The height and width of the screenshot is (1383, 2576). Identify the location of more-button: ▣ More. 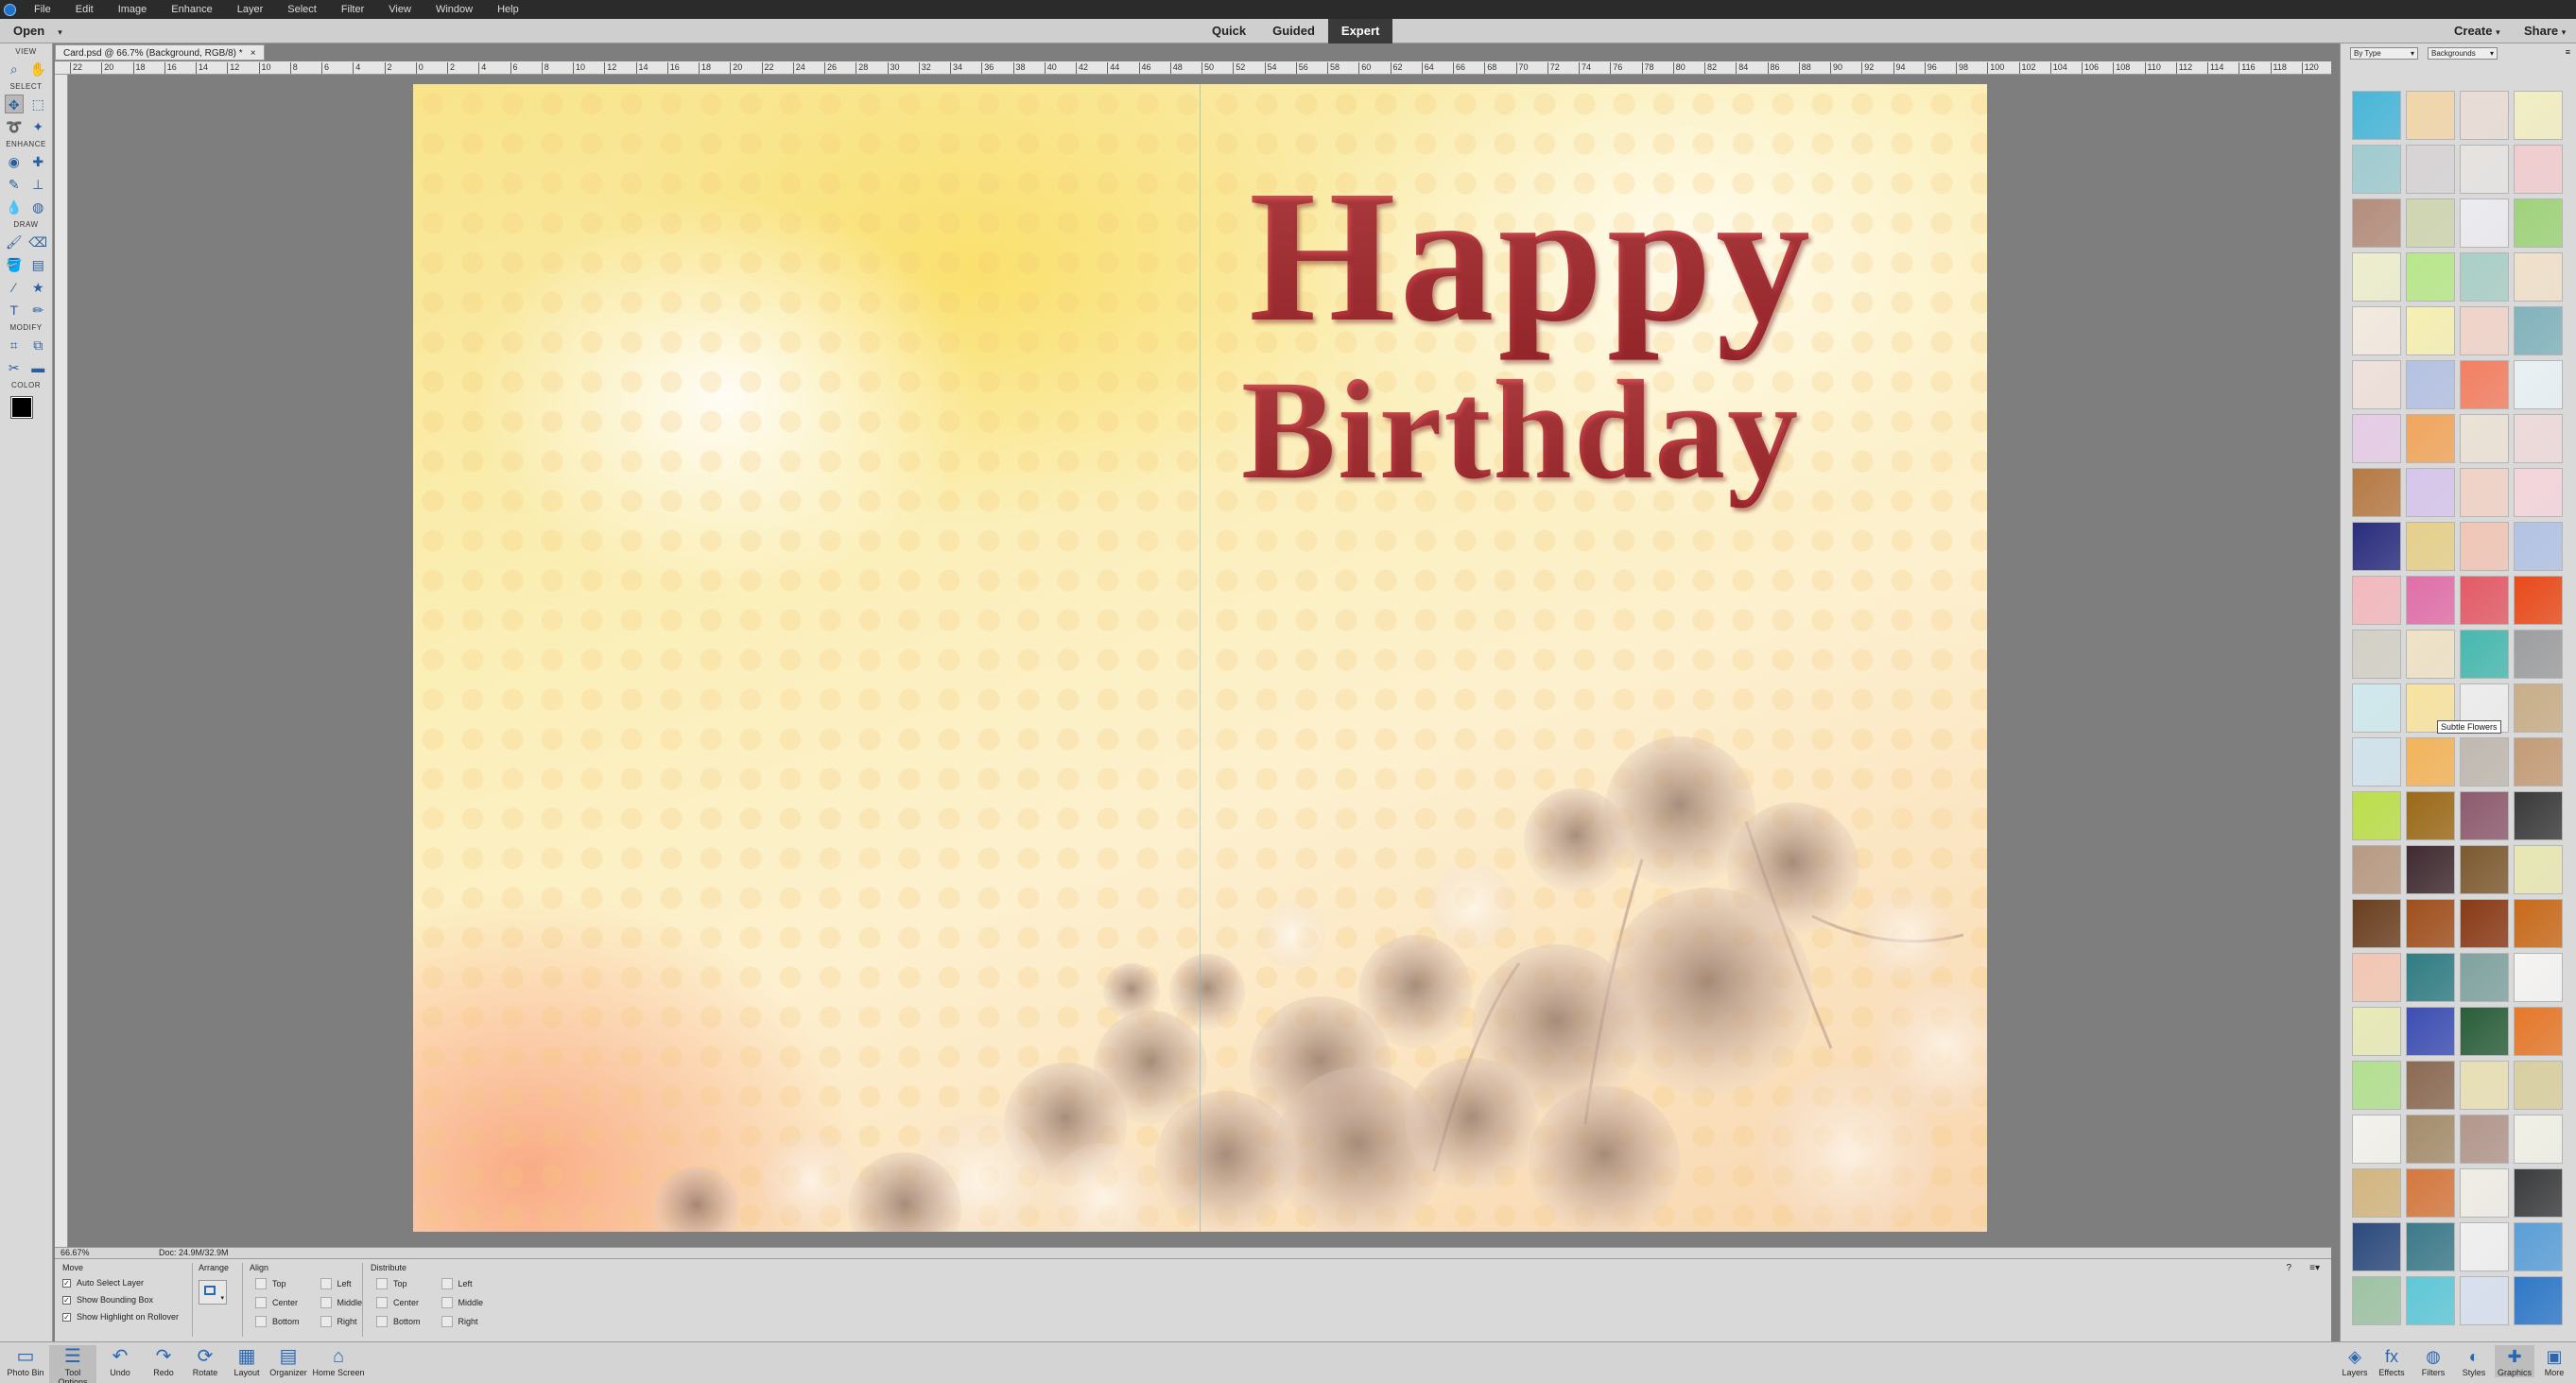
(2554, 1361).